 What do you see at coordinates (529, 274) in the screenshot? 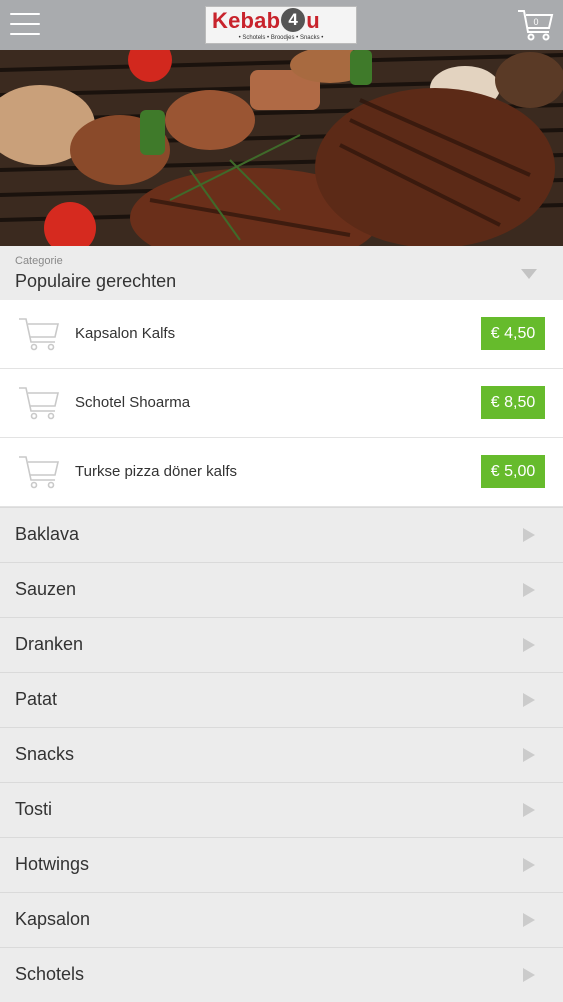
I see `chevron-down-icon` at bounding box center [529, 274].